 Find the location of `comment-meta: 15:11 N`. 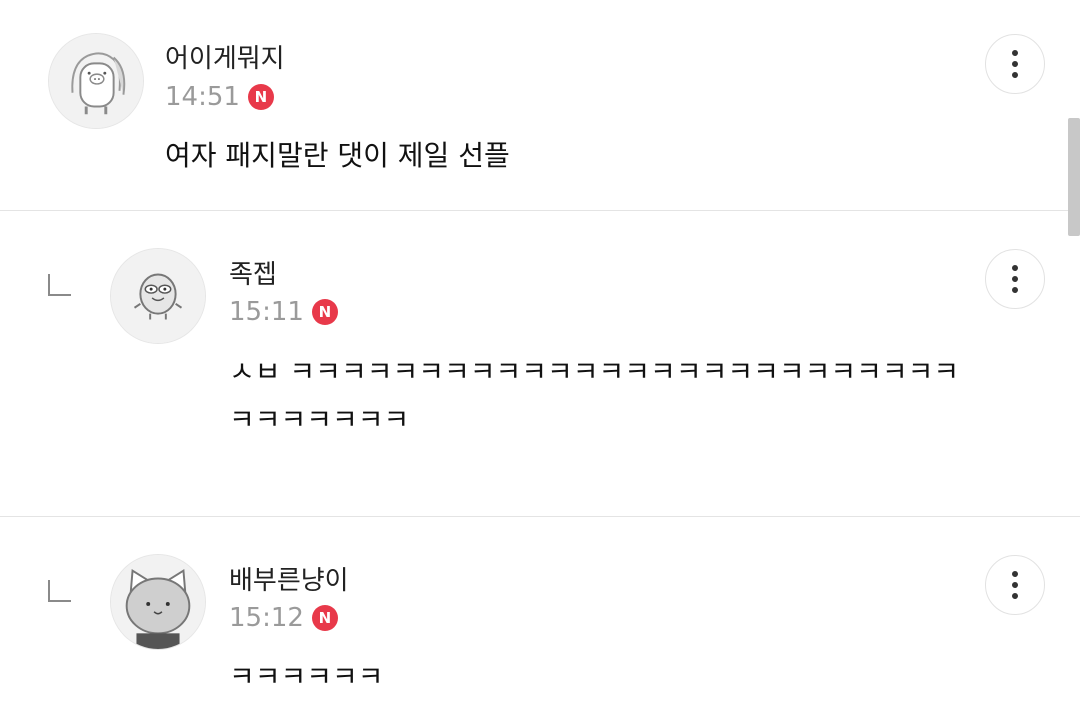

comment-meta: 15:11 N is located at coordinates (283, 312).